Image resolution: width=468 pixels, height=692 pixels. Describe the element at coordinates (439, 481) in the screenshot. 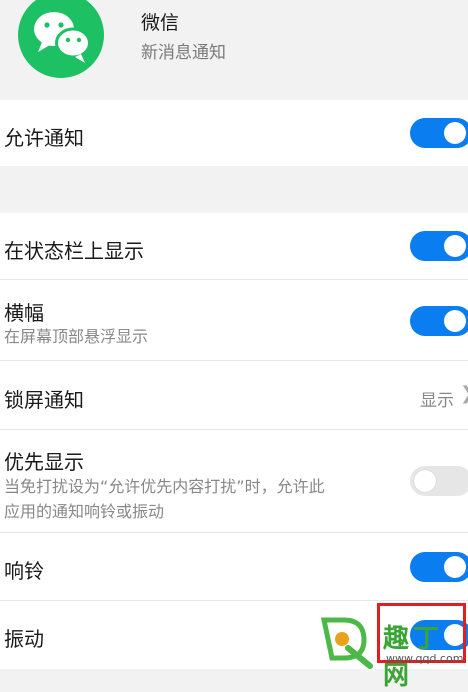

I see `priority-toggle` at that location.